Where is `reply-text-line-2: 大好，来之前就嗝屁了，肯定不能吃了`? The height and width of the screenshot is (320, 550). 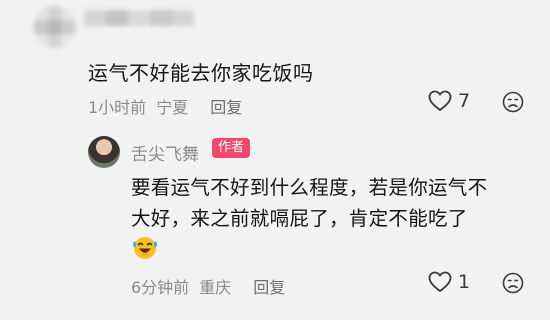 reply-text-line-2: 大好，来之前就嗝屁了，肯定不能吃了 is located at coordinates (299, 218).